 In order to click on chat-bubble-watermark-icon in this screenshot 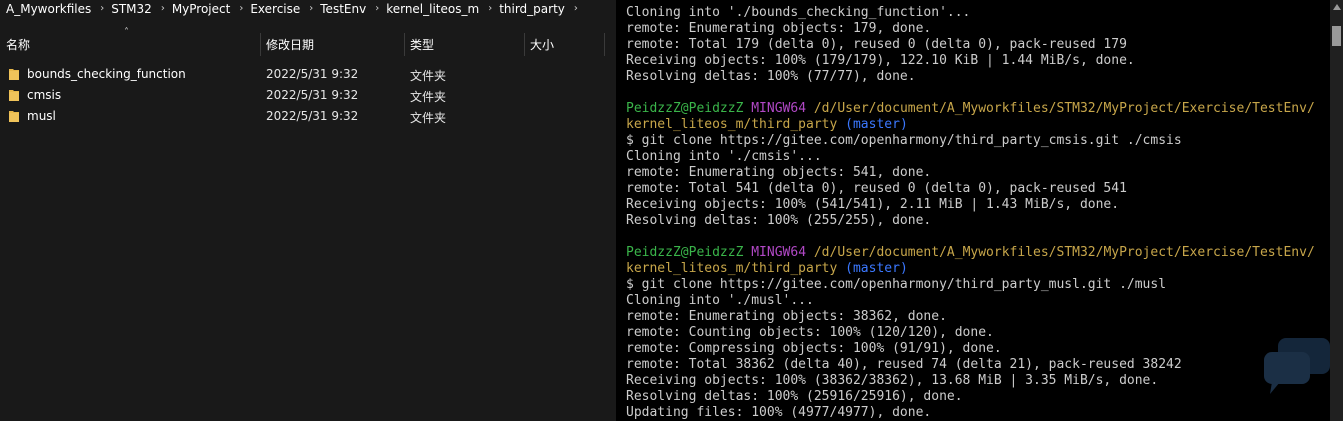, I will do `click(1297, 366)`.